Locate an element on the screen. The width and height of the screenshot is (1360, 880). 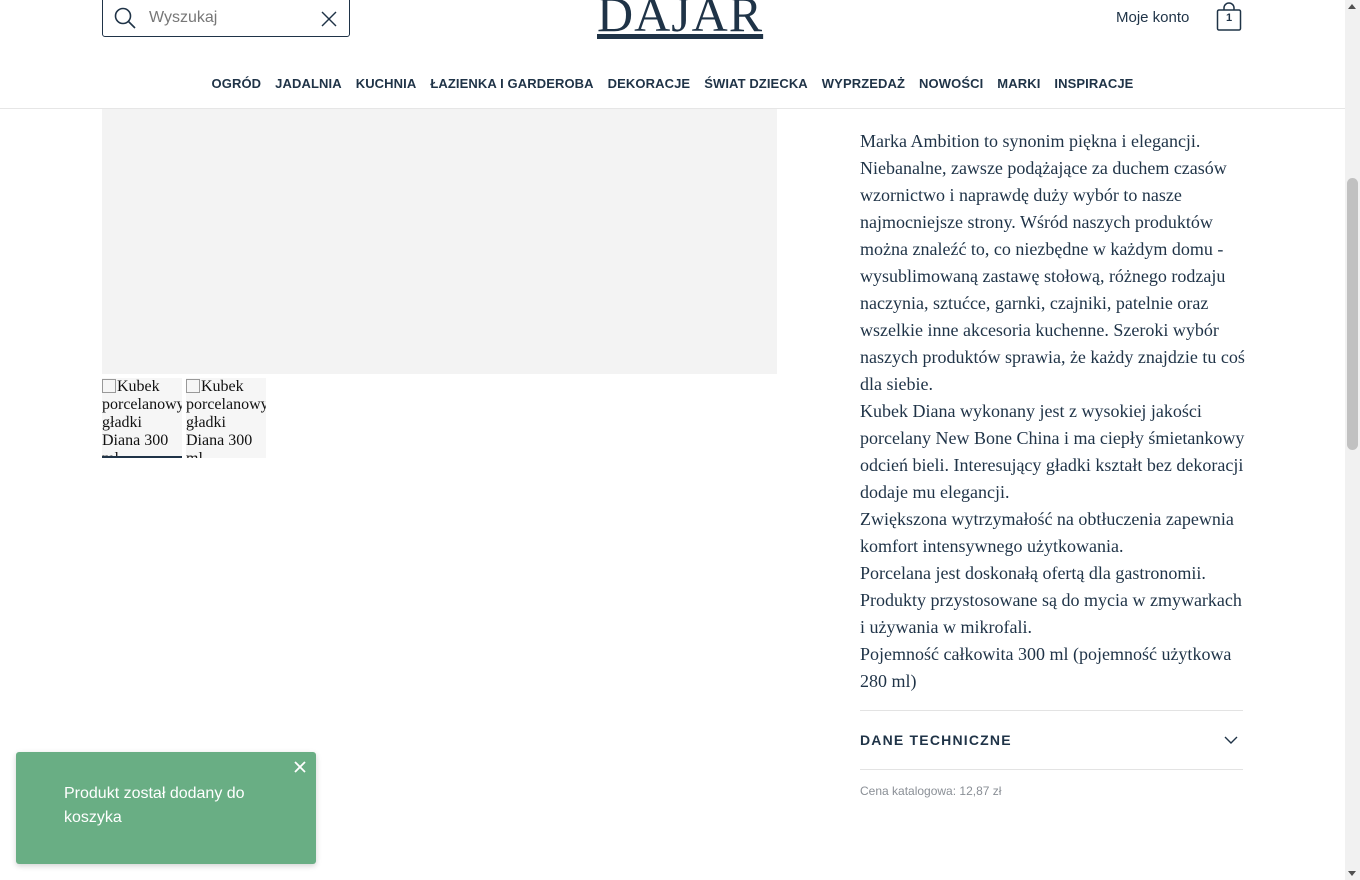
toast-notification: Produkt został dodany do koszyka is located at coordinates (166, 808).